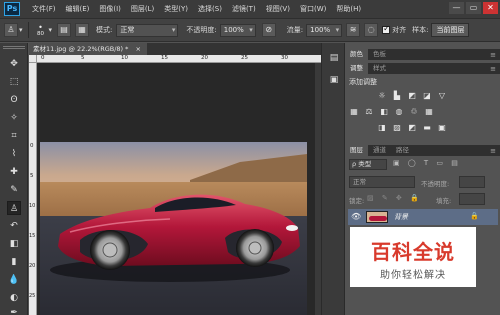  What do you see at coordinates (83, 58) in the screenshot?
I see `ruler-tick-label: 5` at bounding box center [83, 58].